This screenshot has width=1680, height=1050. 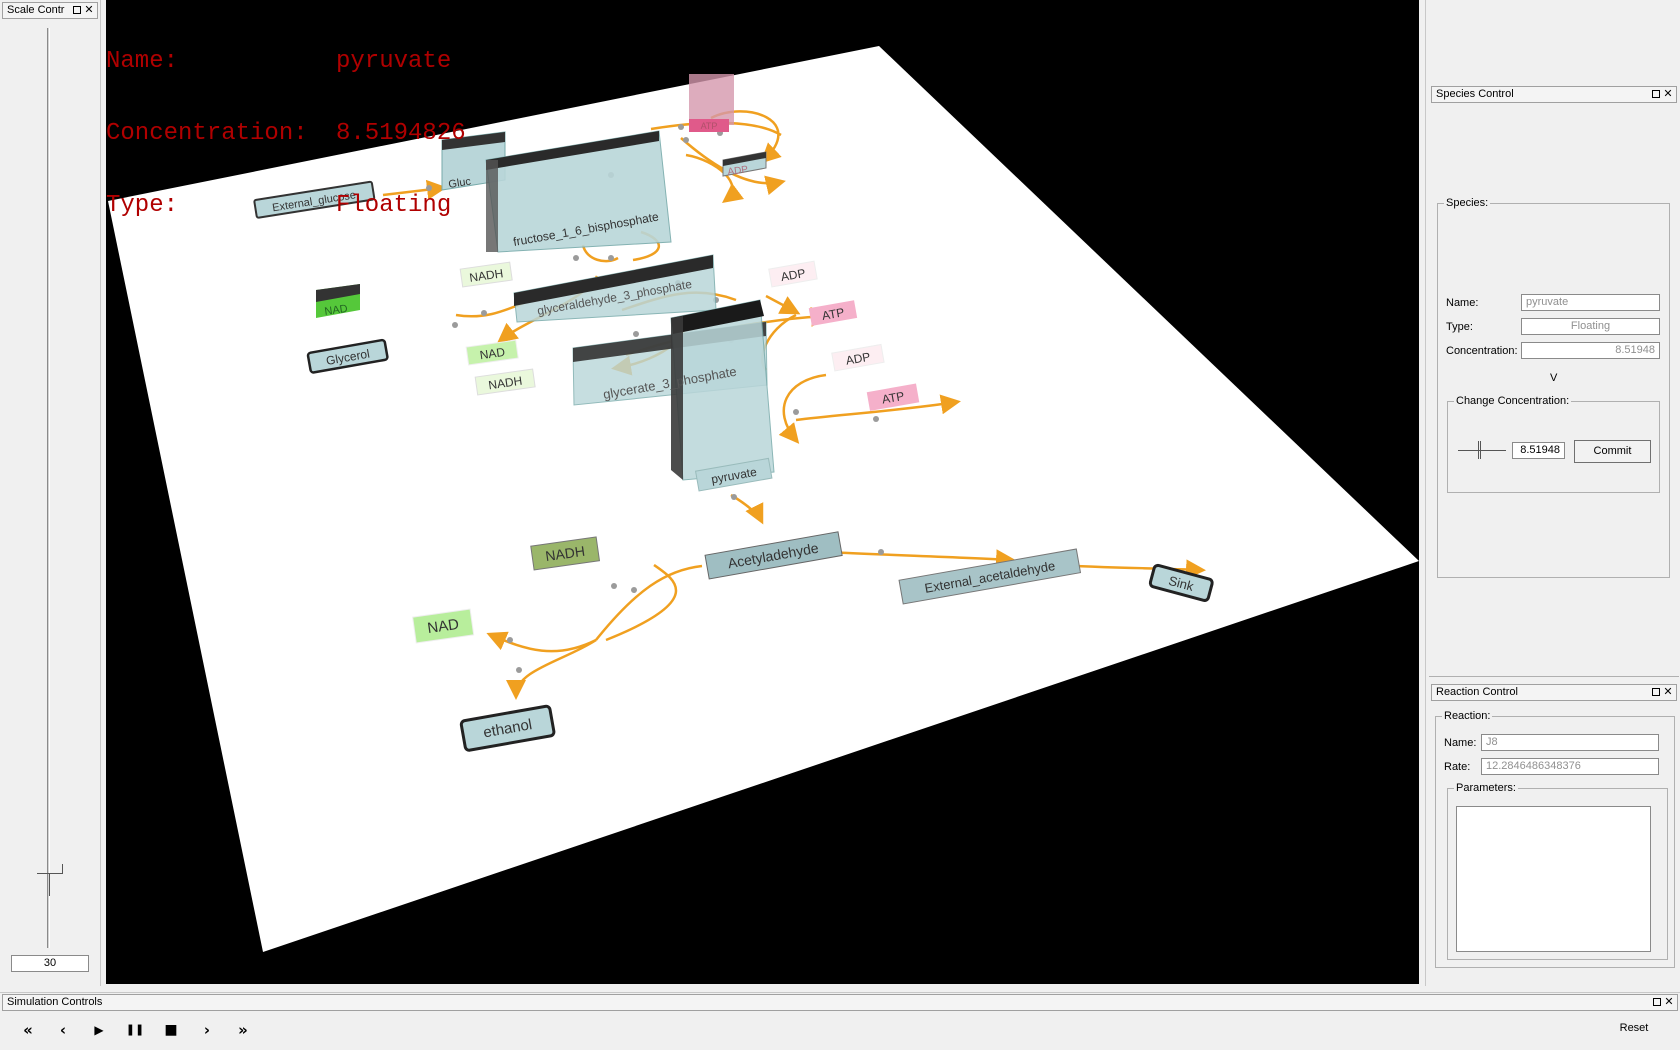 I want to click on pause-button: ❚❚, so click(x=135, y=1030).